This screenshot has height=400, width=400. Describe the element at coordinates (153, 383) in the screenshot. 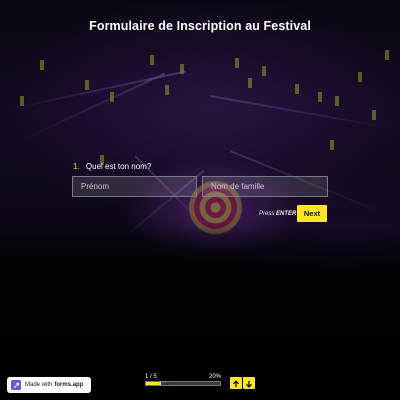

I see `progress-bar-fill` at that location.